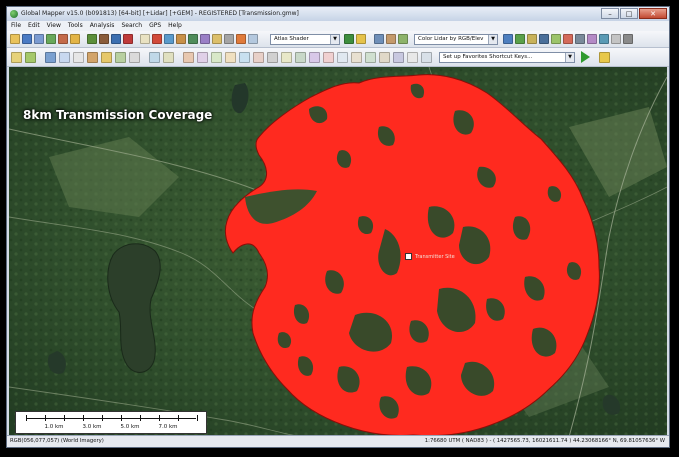 The image size is (679, 457). I want to click on edit-feature-icon, so click(30, 57).